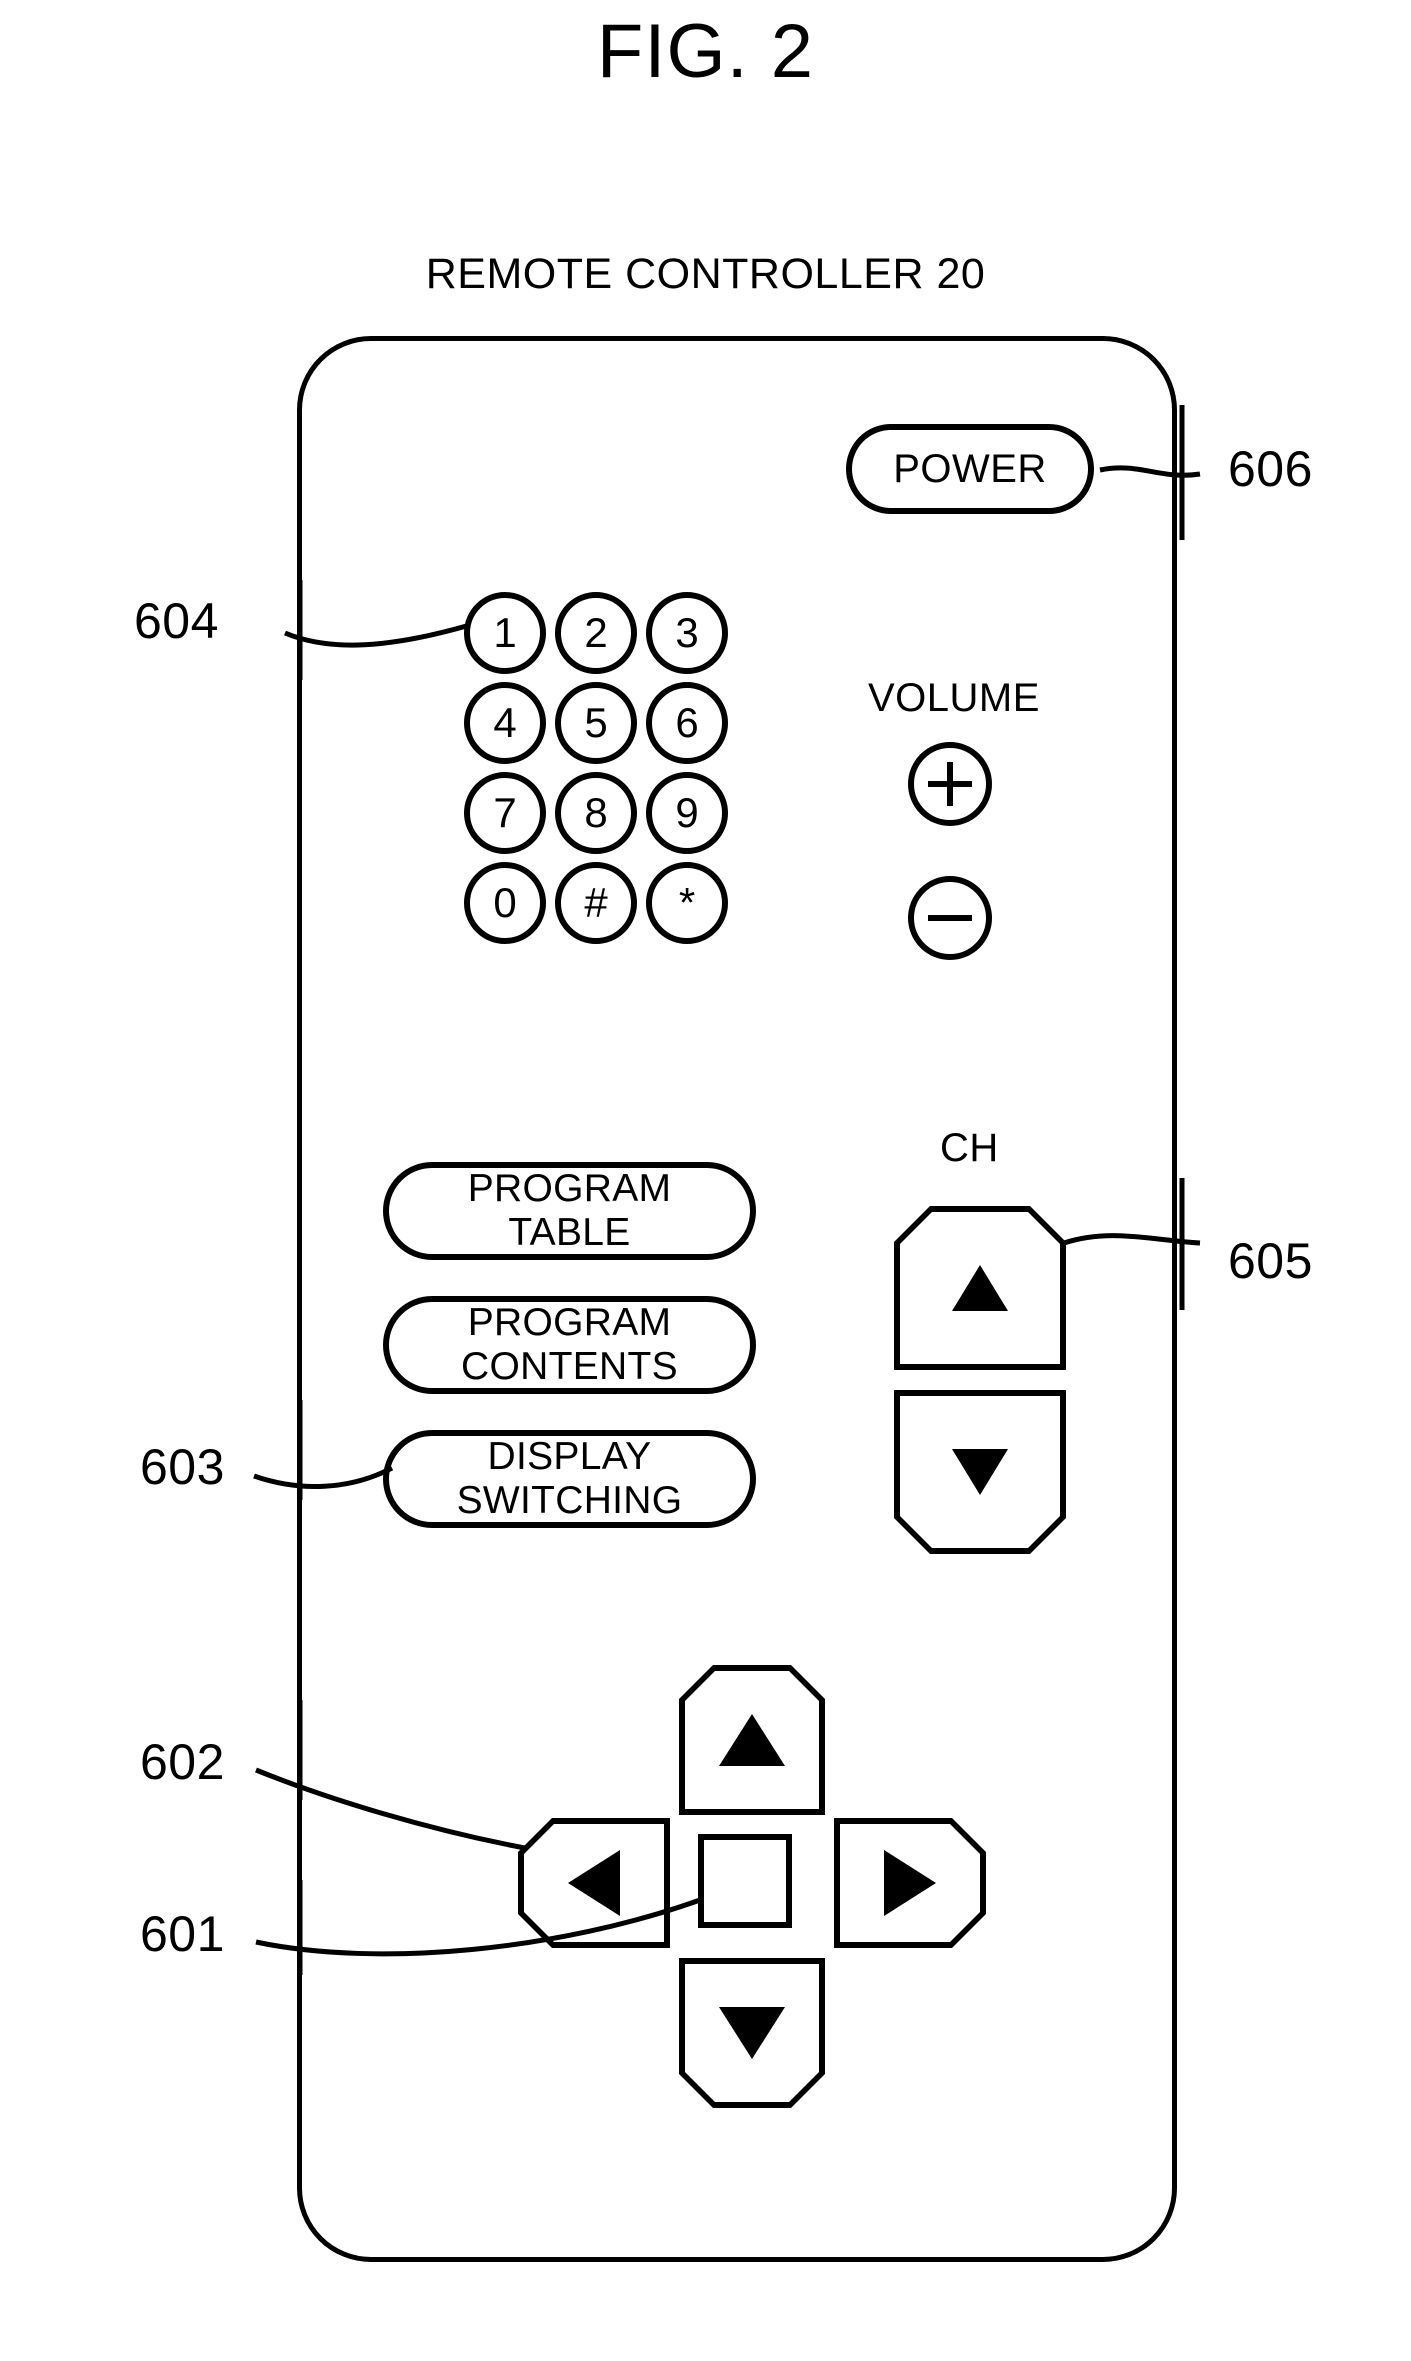 The width and height of the screenshot is (1411, 2361). What do you see at coordinates (182, 1467) in the screenshot?
I see `reference-number-603: 603` at bounding box center [182, 1467].